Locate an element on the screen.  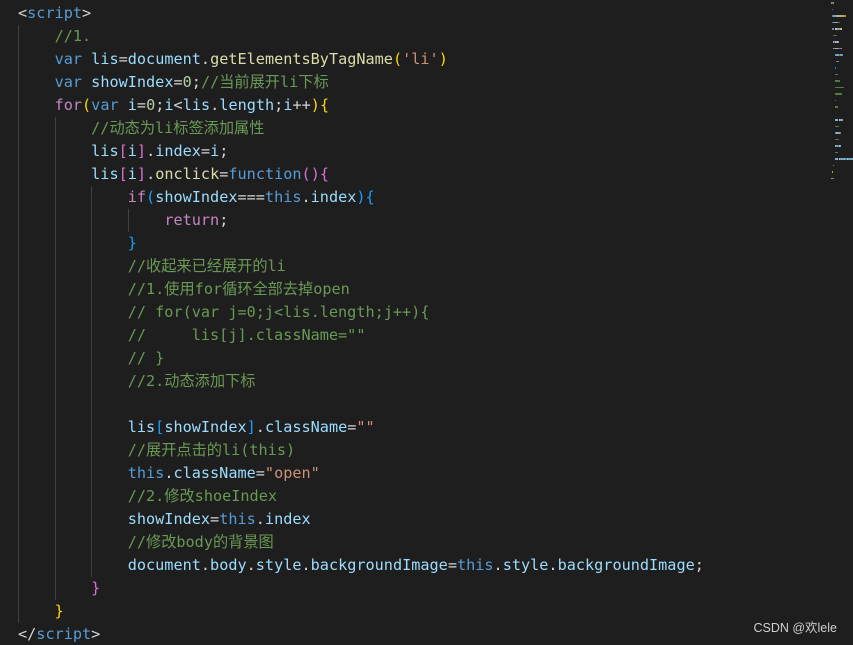
code-token: body is located at coordinates (228, 565).